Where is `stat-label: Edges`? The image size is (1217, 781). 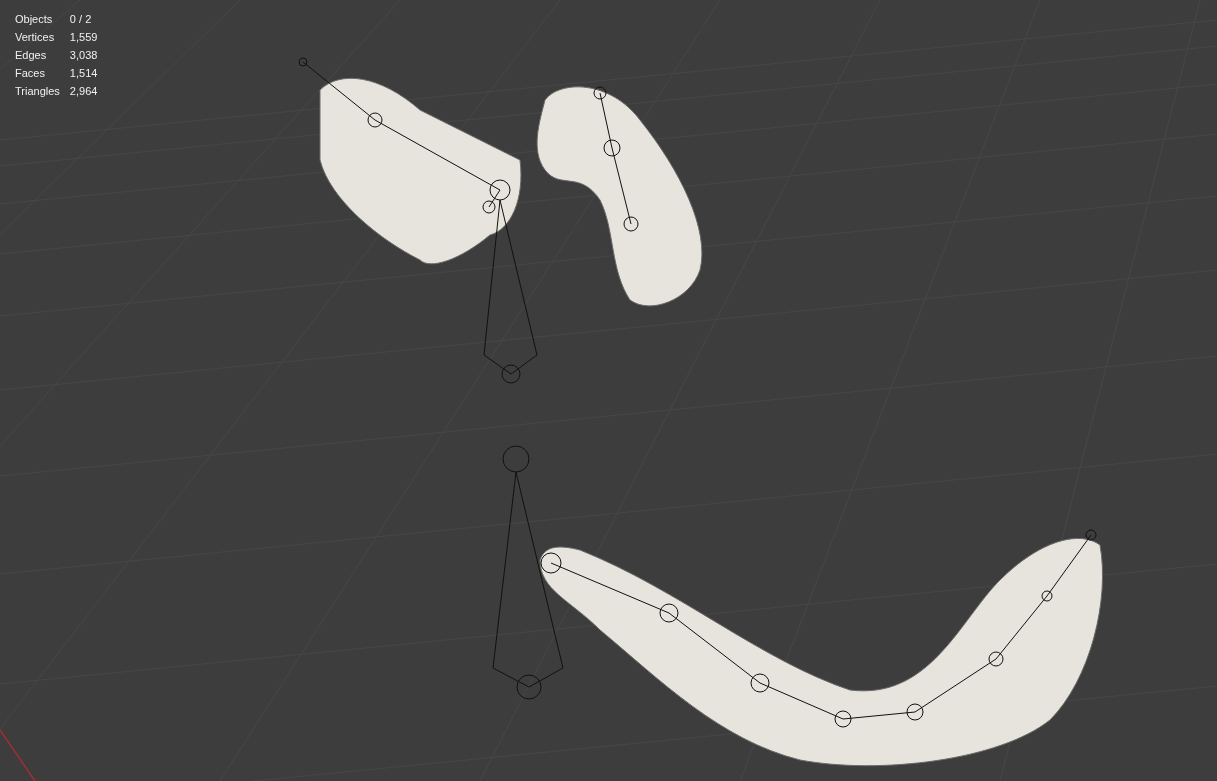
stat-label: Edges is located at coordinates (31, 55).